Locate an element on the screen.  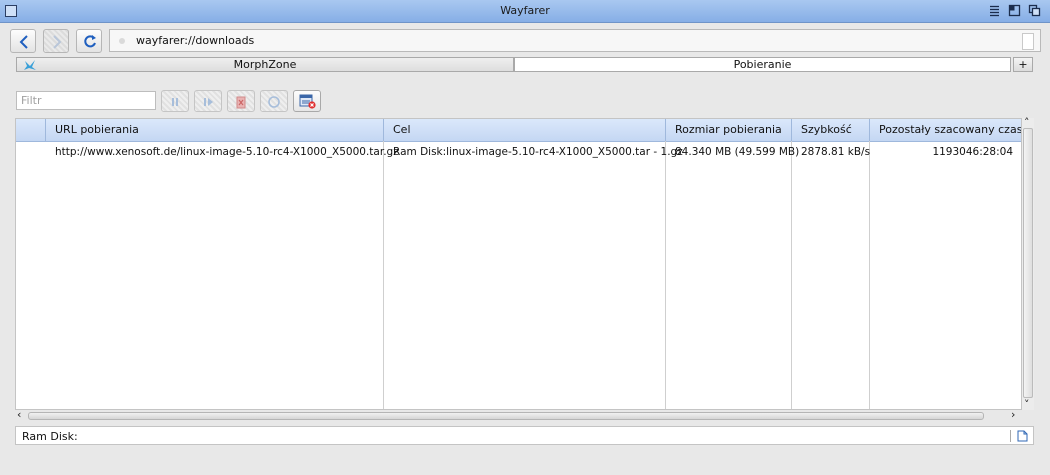
pause-button is located at coordinates (175, 101).